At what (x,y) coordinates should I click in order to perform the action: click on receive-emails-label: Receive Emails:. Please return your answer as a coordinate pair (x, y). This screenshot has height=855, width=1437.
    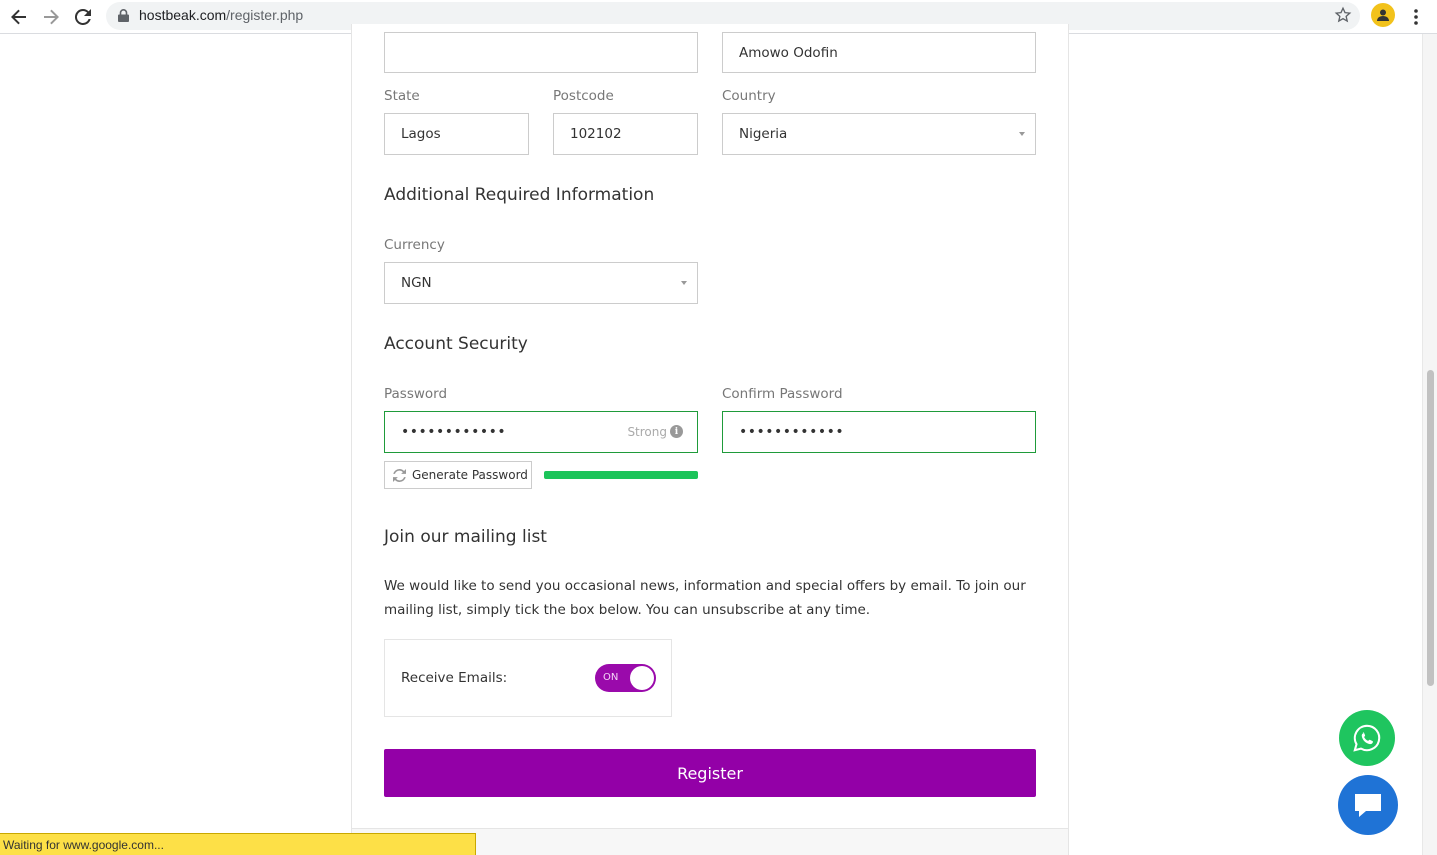
    Looking at the image, I should click on (454, 678).